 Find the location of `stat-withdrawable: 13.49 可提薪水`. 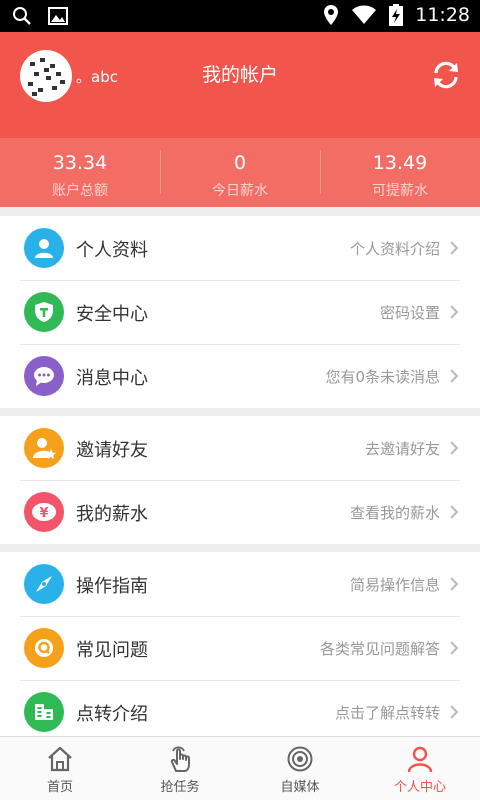

stat-withdrawable: 13.49 可提薪水 is located at coordinates (400, 172).